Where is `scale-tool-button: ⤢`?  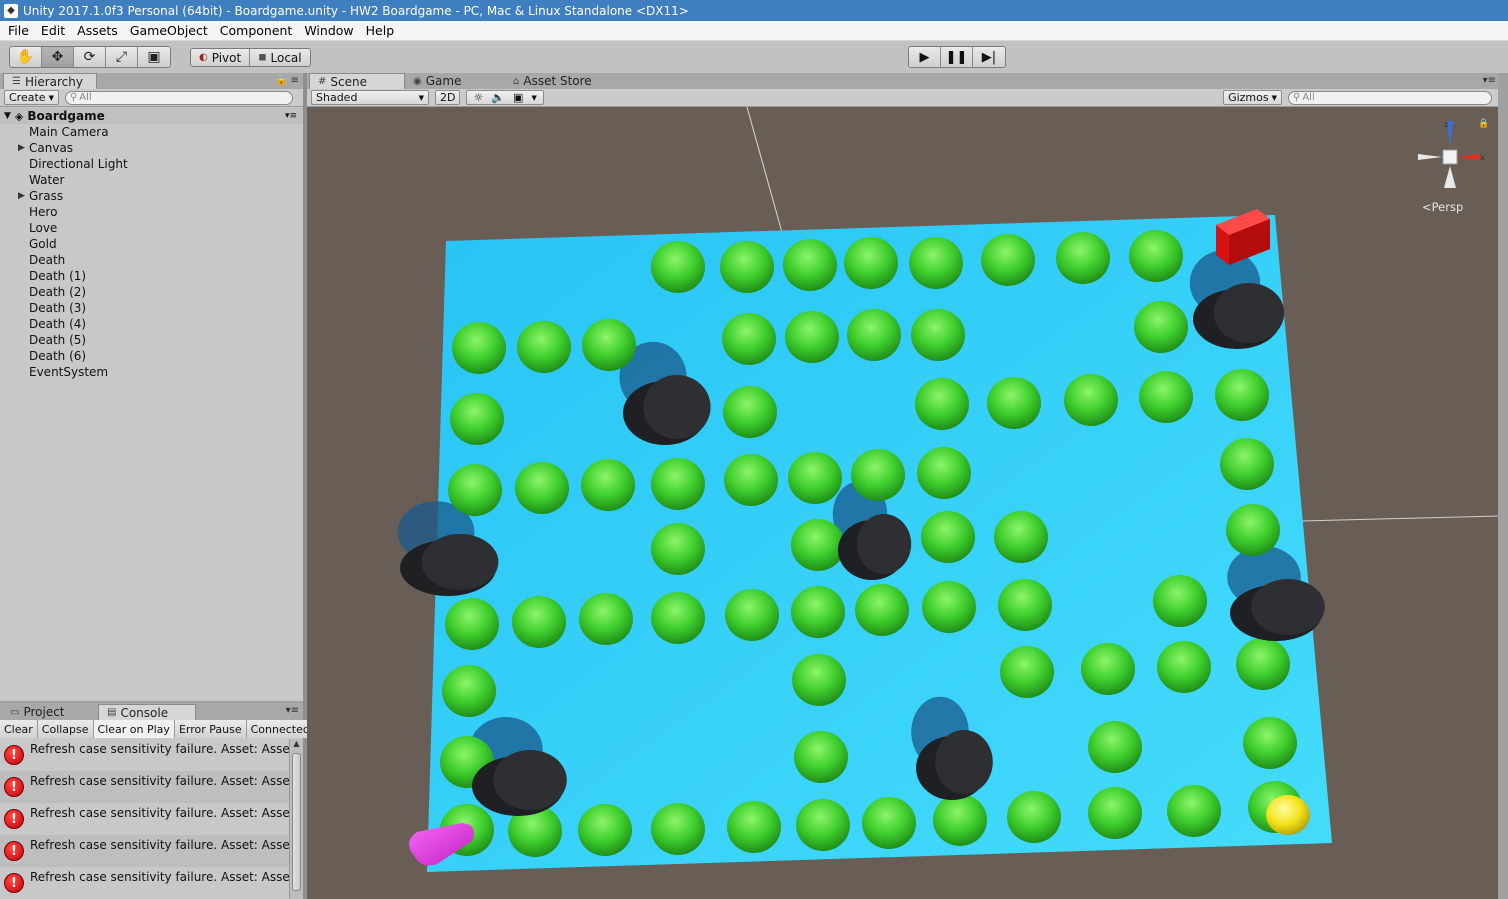
scale-tool-button: ⤢ is located at coordinates (122, 57).